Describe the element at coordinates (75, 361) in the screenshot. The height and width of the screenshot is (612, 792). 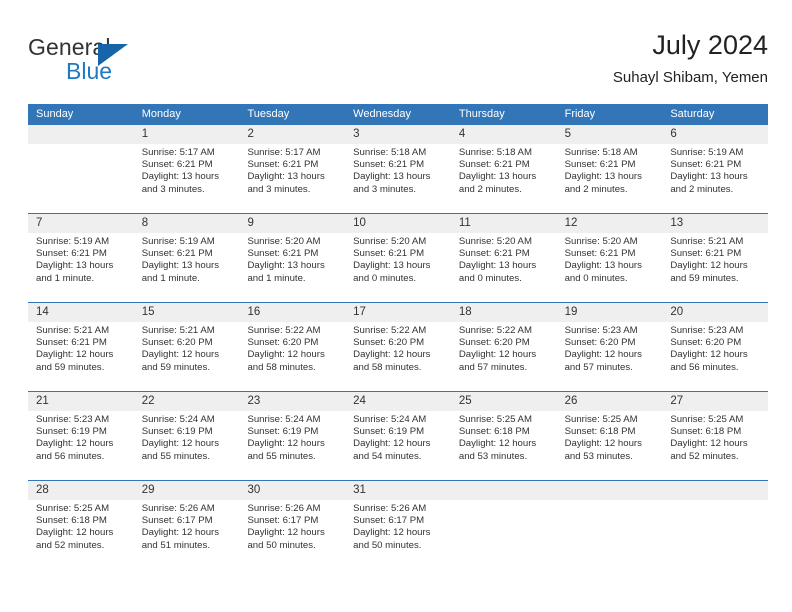
I see `daylight-text: Daylight: 12 hours and 59 minutes.` at that location.